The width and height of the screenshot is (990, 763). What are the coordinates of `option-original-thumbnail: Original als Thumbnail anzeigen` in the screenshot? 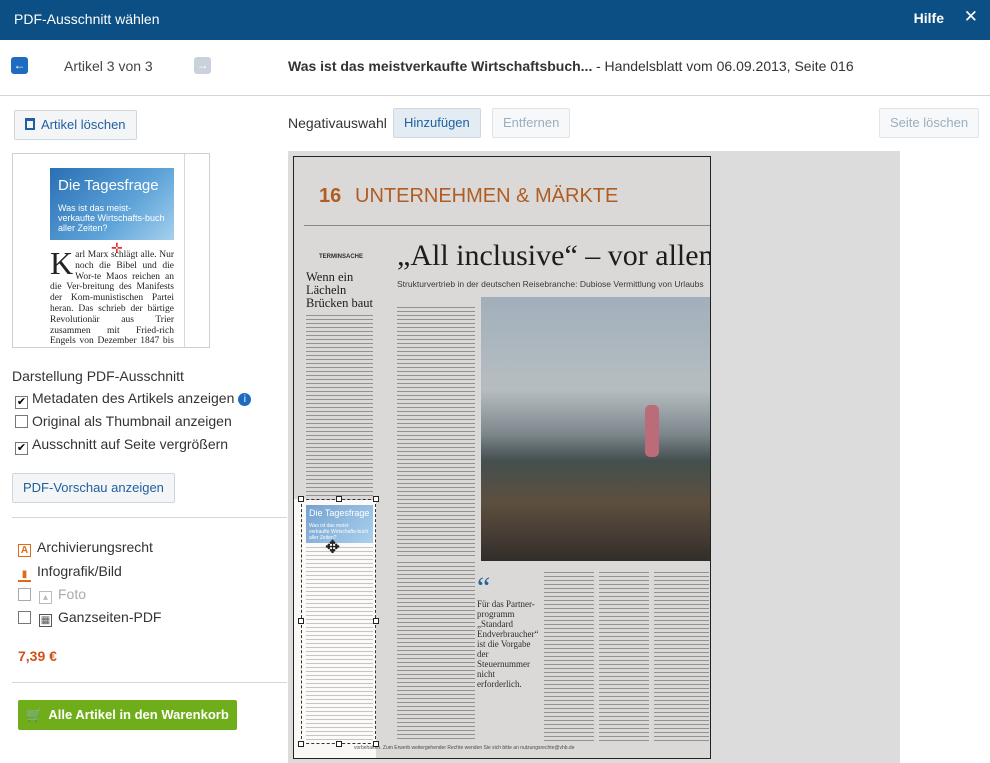 It's located at (123, 422).